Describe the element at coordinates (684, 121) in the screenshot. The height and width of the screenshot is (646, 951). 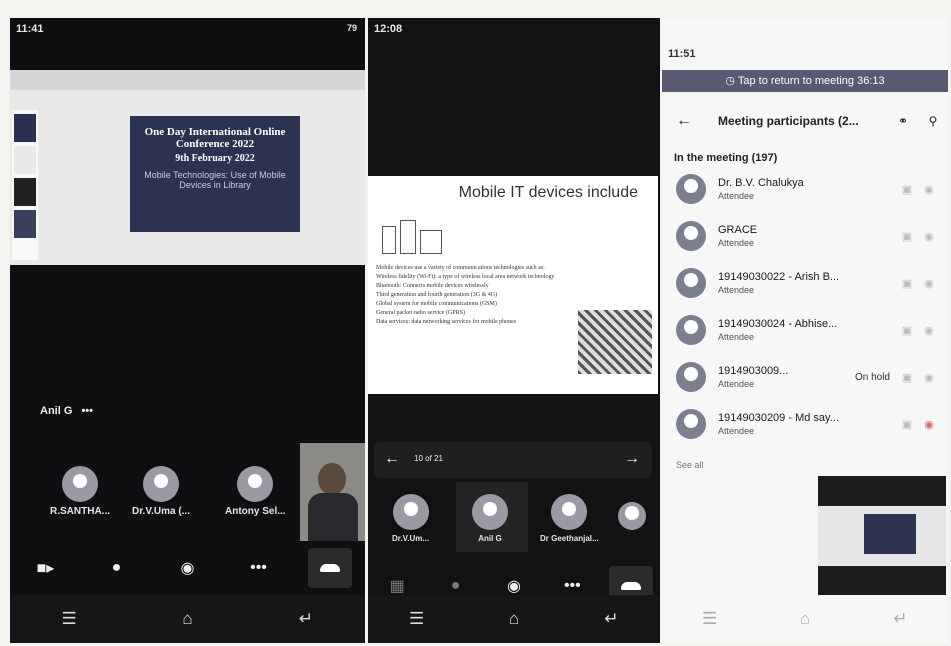
I see `back-arrow-icon: ←` at that location.